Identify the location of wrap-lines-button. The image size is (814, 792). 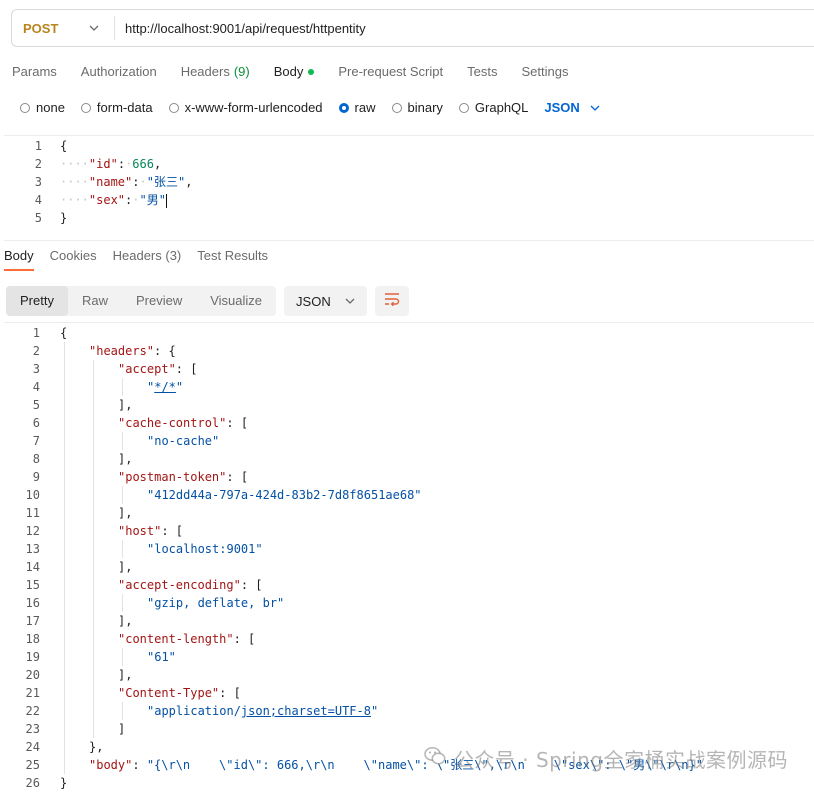
(391, 301).